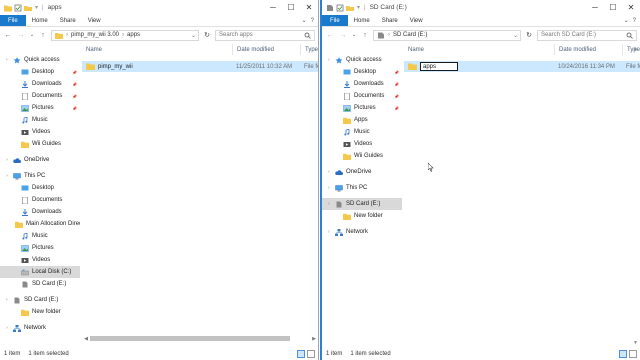 The height and width of the screenshot is (360, 640). Describe the element at coordinates (479, 49) in the screenshot. I see `column-name: Name` at that location.